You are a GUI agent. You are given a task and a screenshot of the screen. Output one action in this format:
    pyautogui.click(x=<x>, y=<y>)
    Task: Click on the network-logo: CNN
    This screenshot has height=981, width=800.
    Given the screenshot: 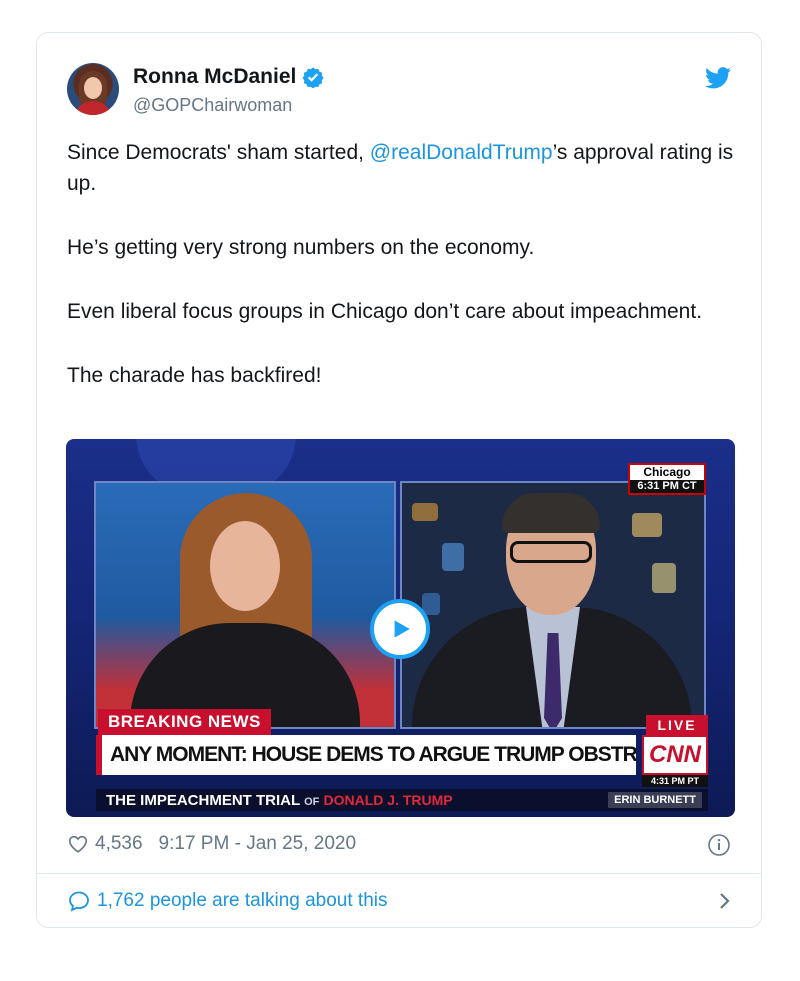 What is the action you would take?
    pyautogui.click(x=675, y=755)
    